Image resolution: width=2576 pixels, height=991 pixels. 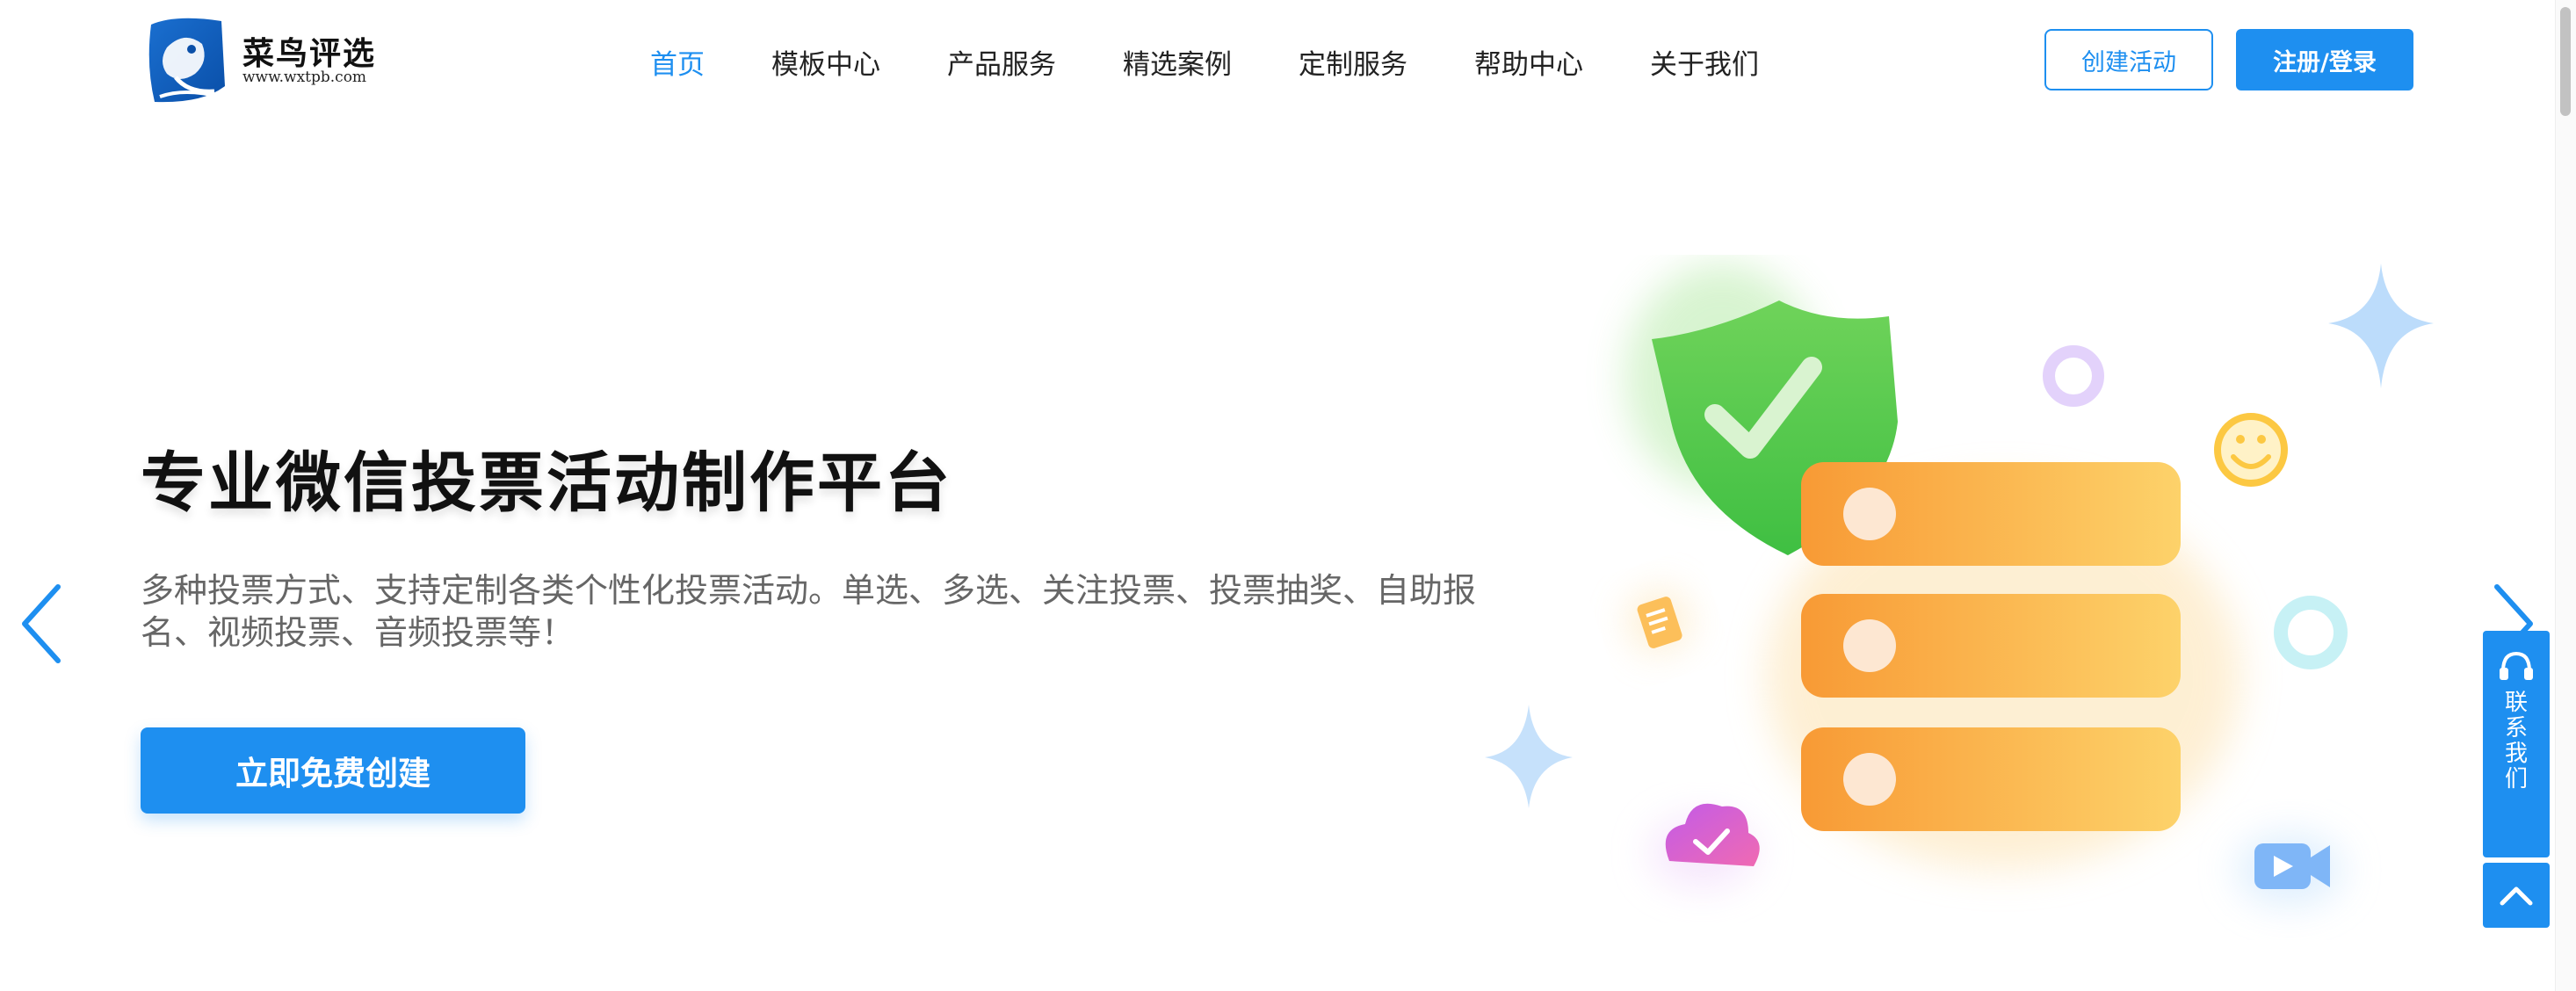 What do you see at coordinates (2251, 450) in the screenshot?
I see `smiley-icon` at bounding box center [2251, 450].